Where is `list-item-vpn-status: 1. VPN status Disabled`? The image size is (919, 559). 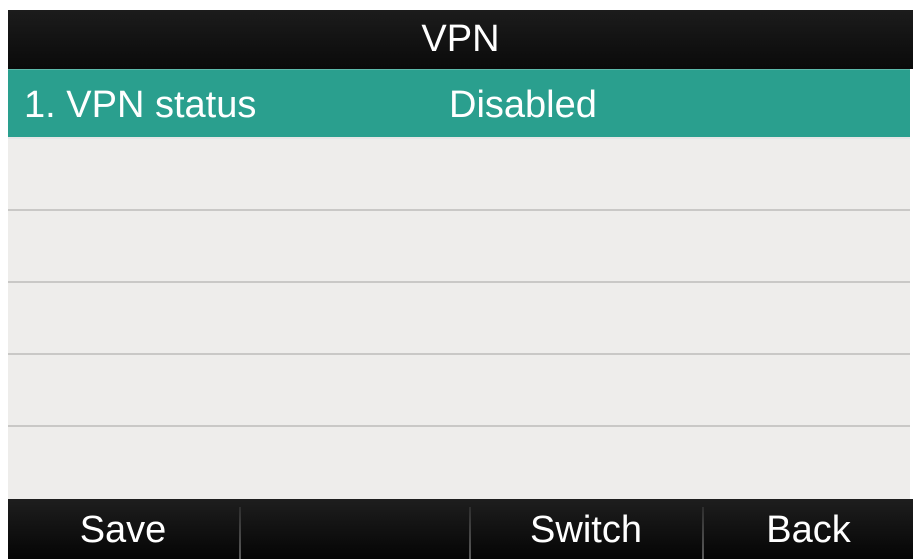 list-item-vpn-status: 1. VPN status Disabled is located at coordinates (460, 104).